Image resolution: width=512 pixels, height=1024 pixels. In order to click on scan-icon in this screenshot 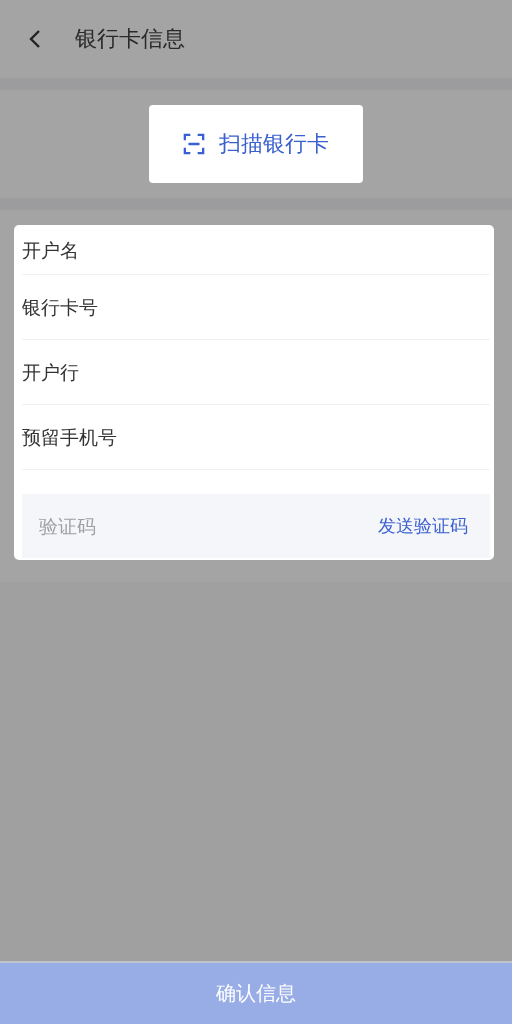, I will do `click(194, 144)`.